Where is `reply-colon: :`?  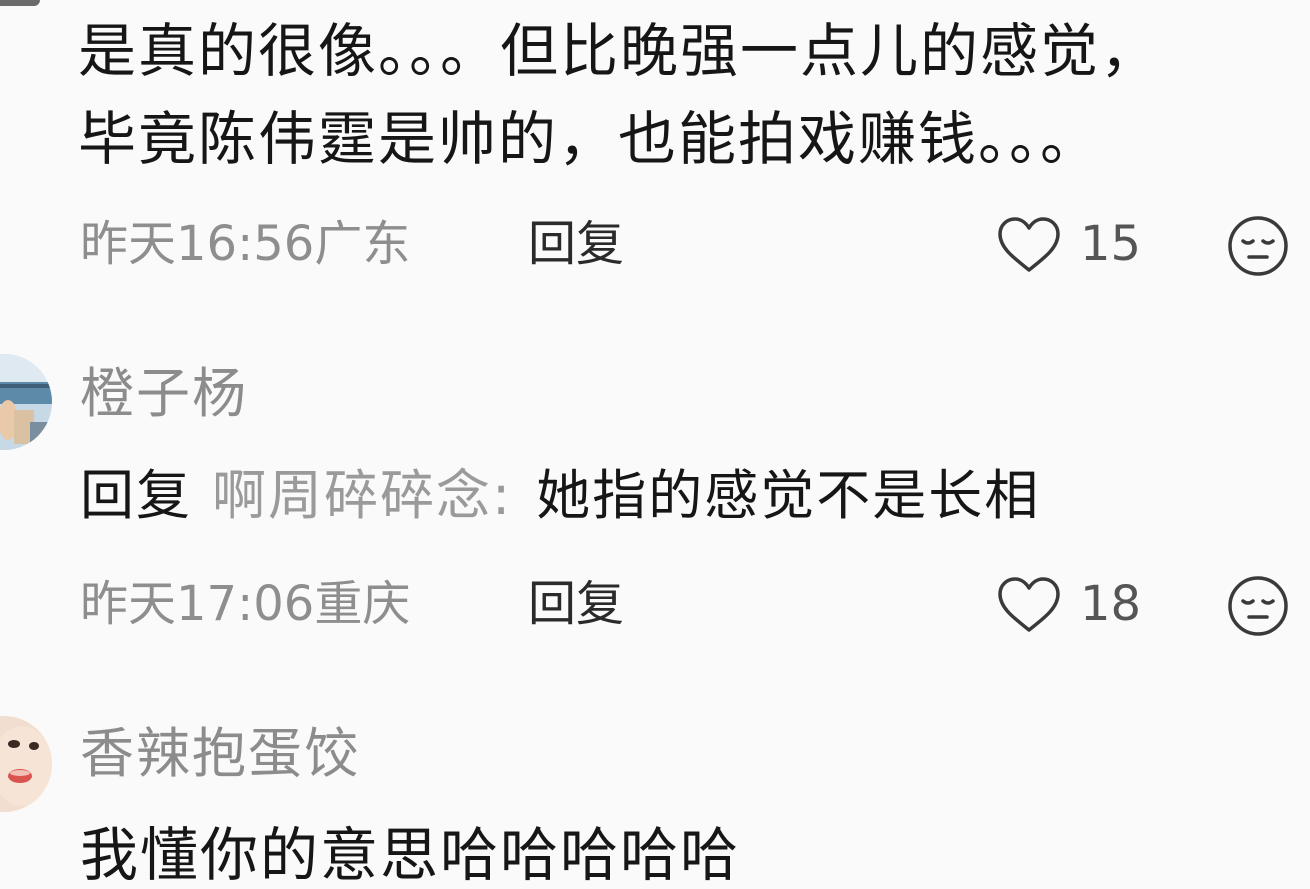 reply-colon: : is located at coordinates (502, 495).